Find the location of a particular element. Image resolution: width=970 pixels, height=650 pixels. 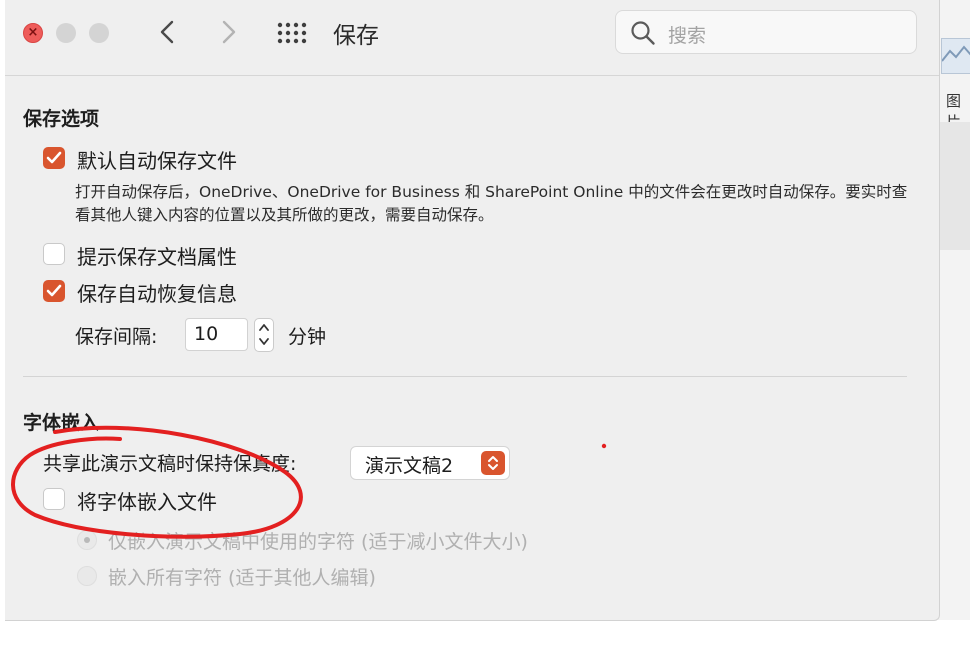

show-all-button is located at coordinates (293, 33).